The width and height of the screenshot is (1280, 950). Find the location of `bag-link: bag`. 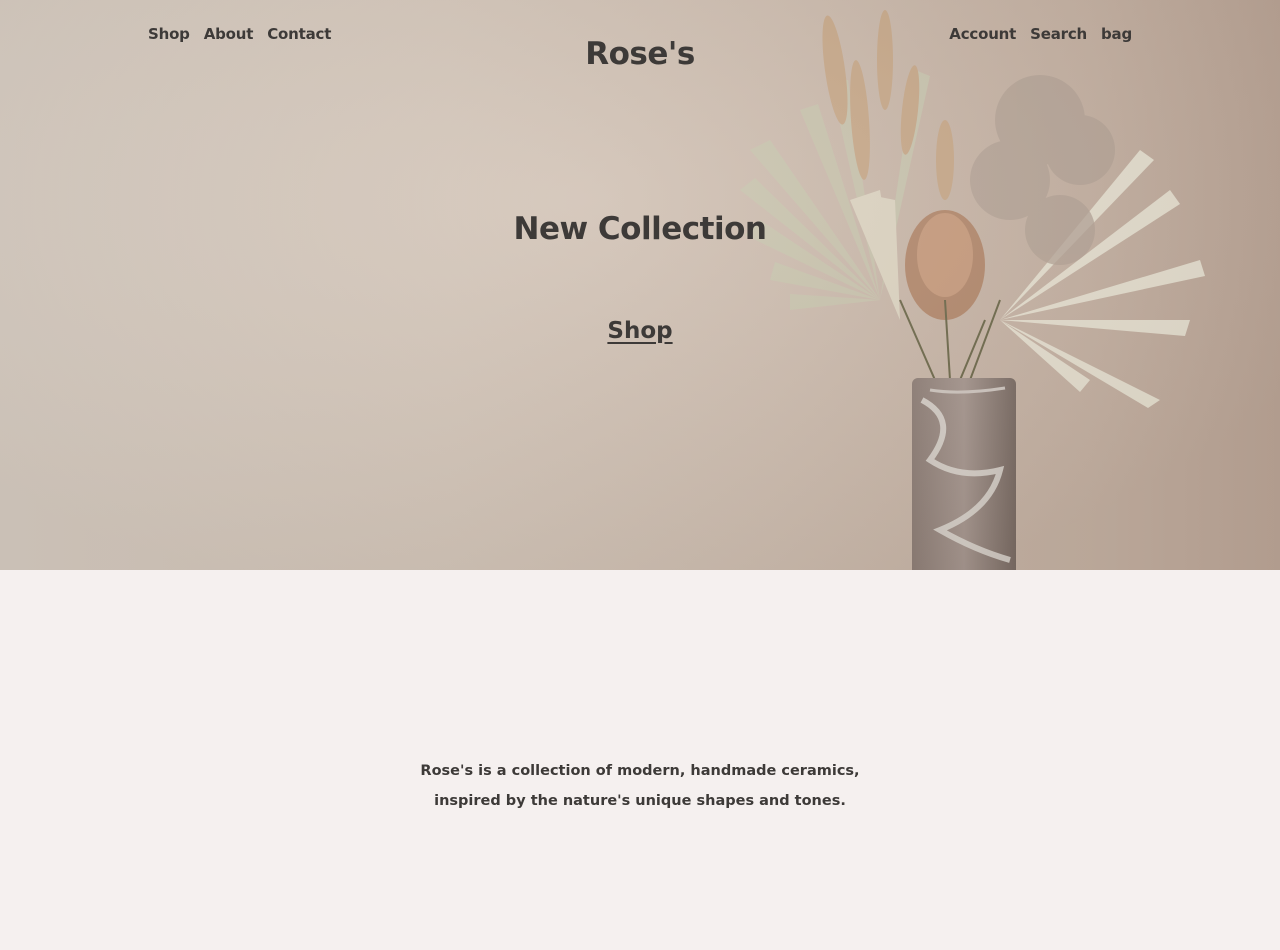

bag-link: bag is located at coordinates (1116, 34).